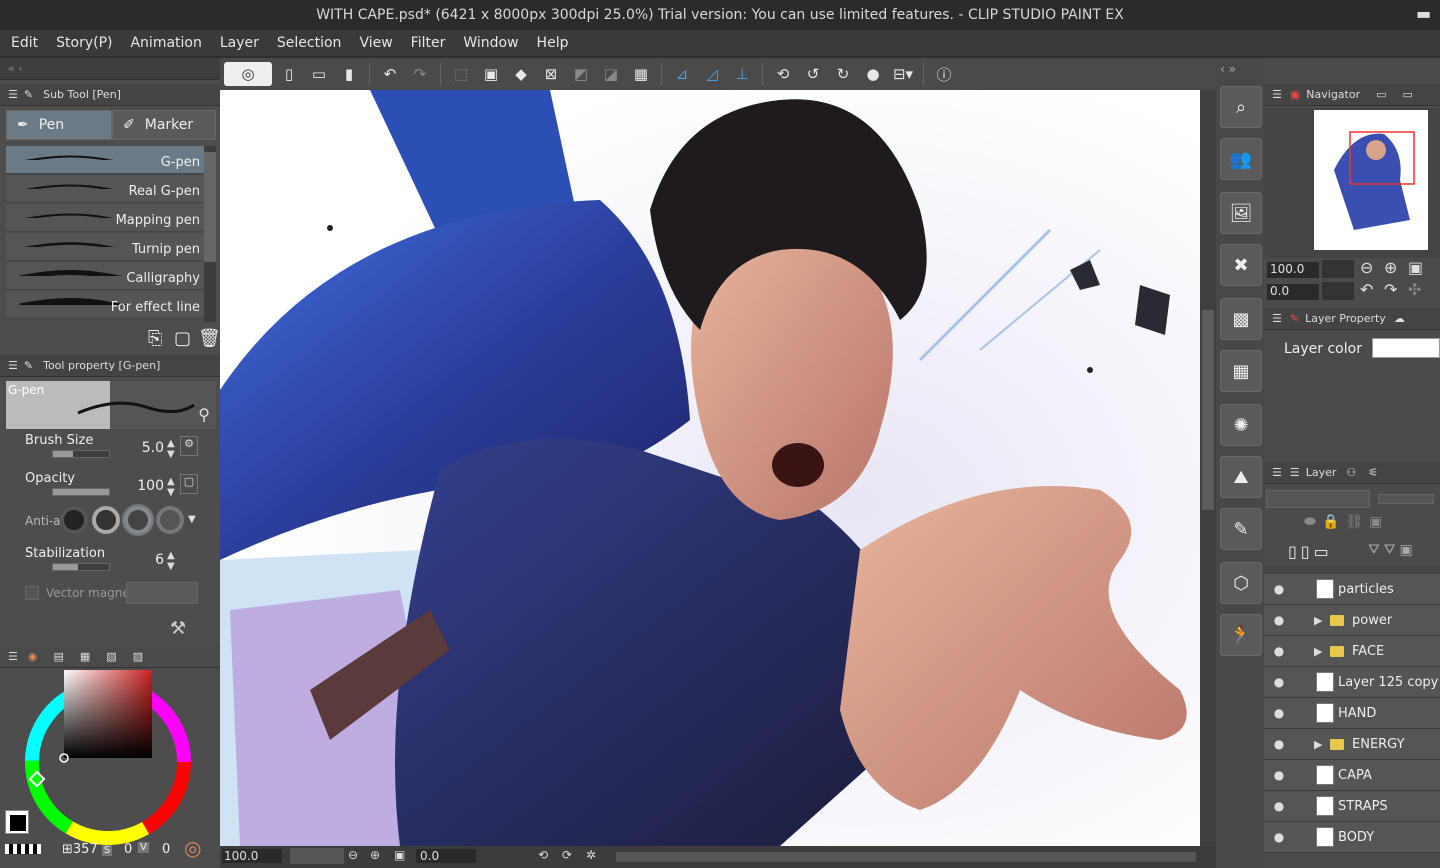 This screenshot has width=1440, height=868. What do you see at coordinates (1352, 744) in the screenshot?
I see `layer-row: ● ▶ ENERGY` at bounding box center [1352, 744].